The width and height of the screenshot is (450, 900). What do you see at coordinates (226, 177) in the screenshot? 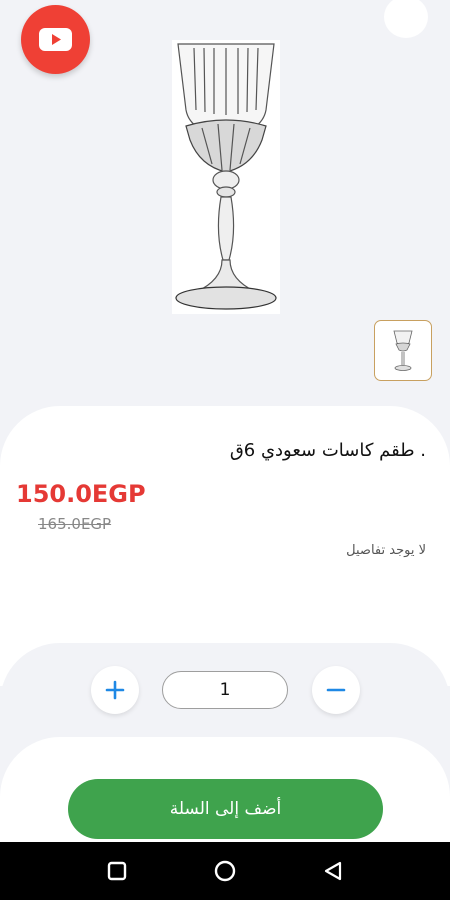
I see `product-image` at bounding box center [226, 177].